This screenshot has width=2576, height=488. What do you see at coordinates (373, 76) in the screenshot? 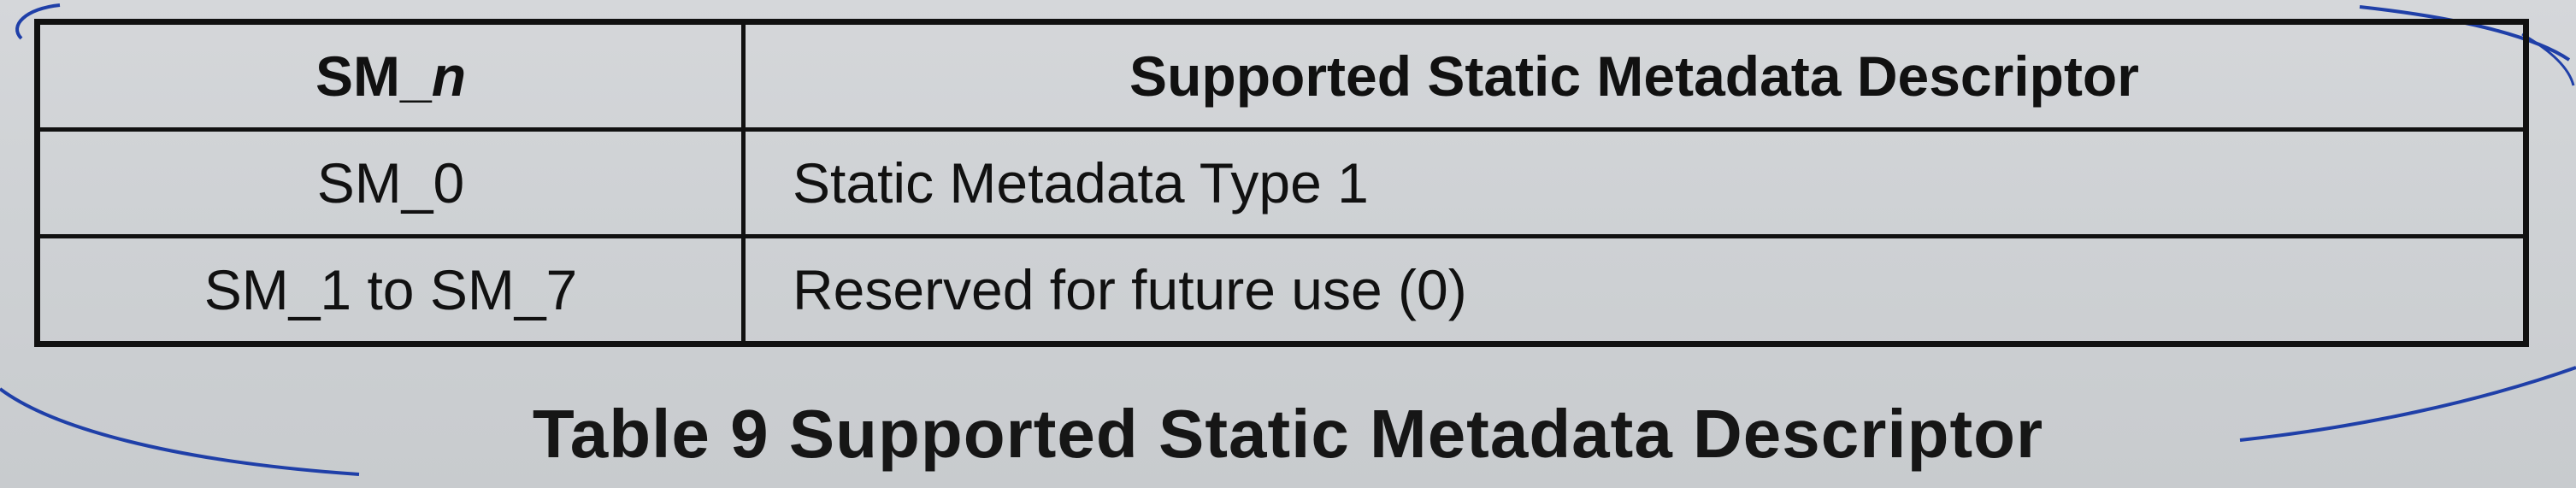
I see `header-sm-prefix: SM_` at bounding box center [373, 76].